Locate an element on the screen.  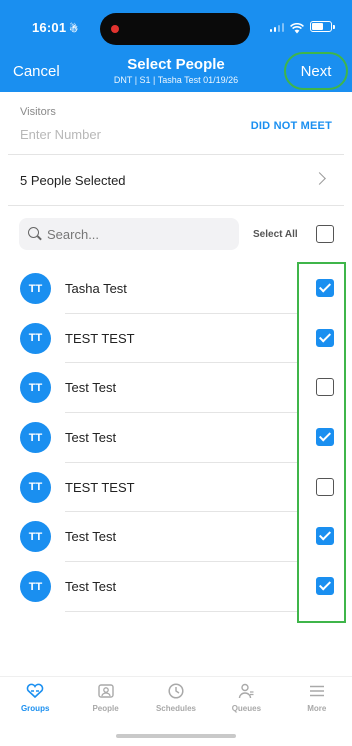
people-selected-count: 5 People Selected is located at coordinates (73, 180).